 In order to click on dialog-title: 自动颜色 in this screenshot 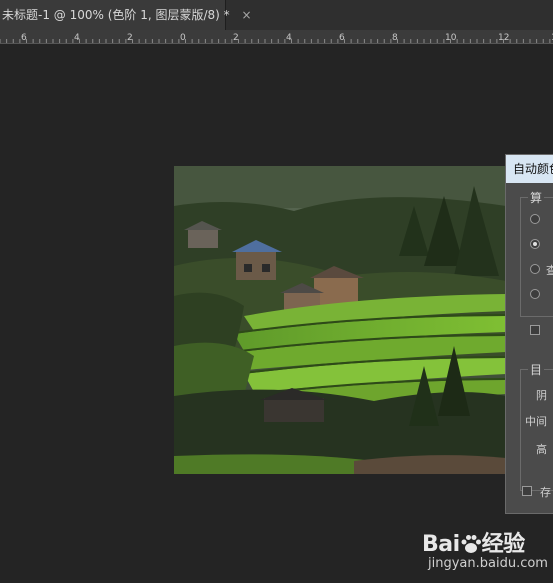, I will do `click(529, 169)`.